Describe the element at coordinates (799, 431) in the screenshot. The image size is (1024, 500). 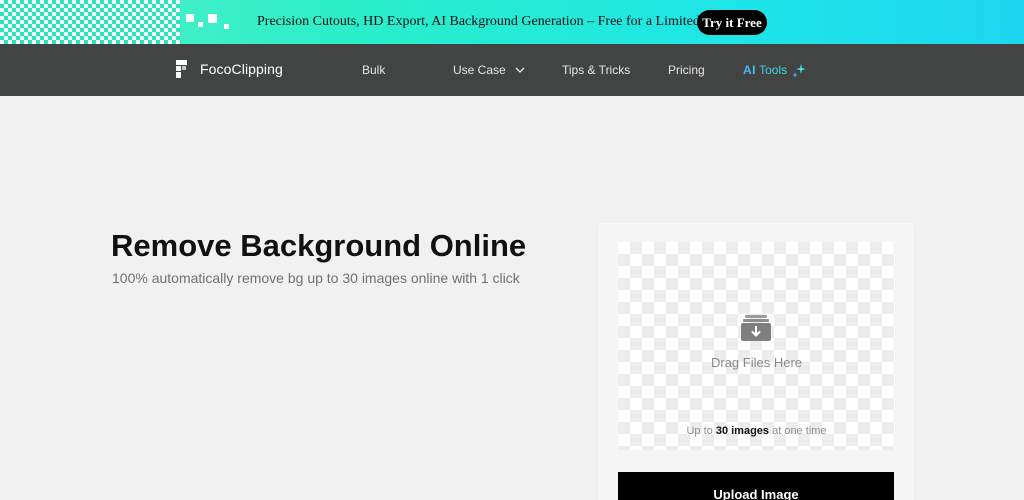
I see `limit-suffix: at one time` at that location.